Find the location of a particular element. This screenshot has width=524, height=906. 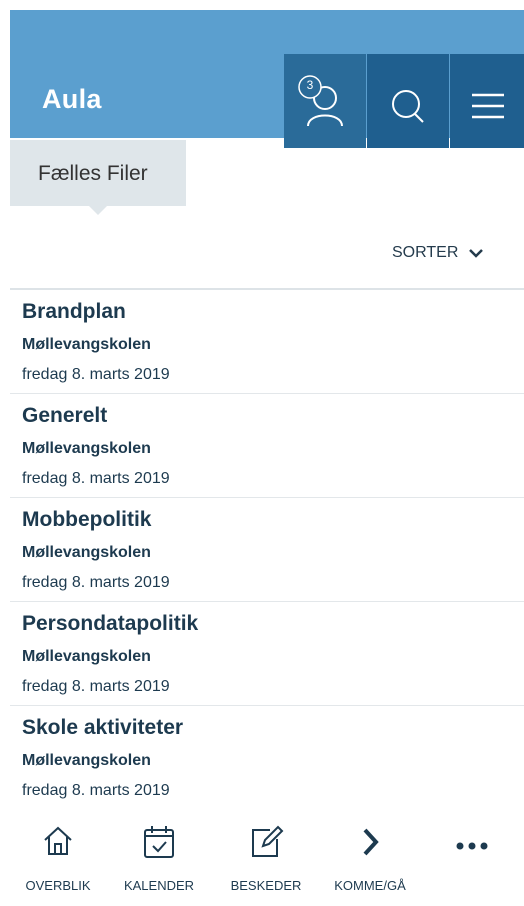

nav-kalender: KALENDER is located at coordinates (159, 858).